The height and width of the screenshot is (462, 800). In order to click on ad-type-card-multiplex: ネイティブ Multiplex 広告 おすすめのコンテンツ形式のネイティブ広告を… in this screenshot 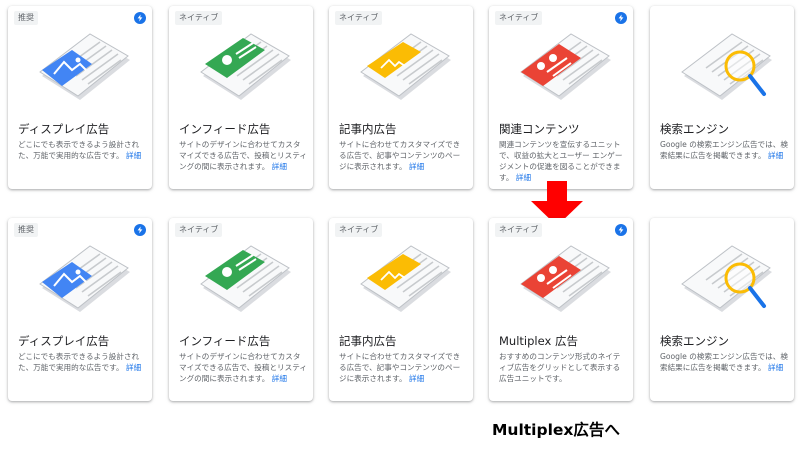, I will do `click(561, 309)`.